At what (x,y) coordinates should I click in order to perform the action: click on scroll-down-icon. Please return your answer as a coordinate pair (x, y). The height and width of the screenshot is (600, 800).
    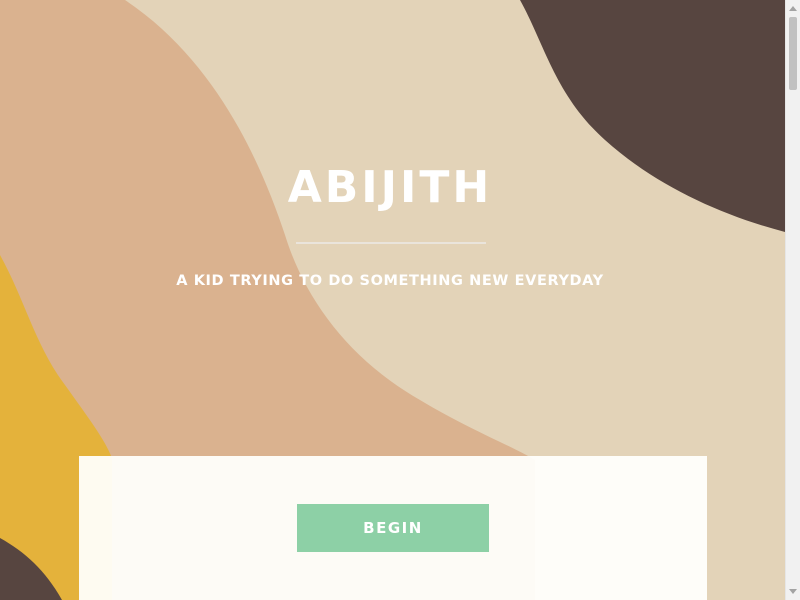
    Looking at the image, I should click on (793, 591).